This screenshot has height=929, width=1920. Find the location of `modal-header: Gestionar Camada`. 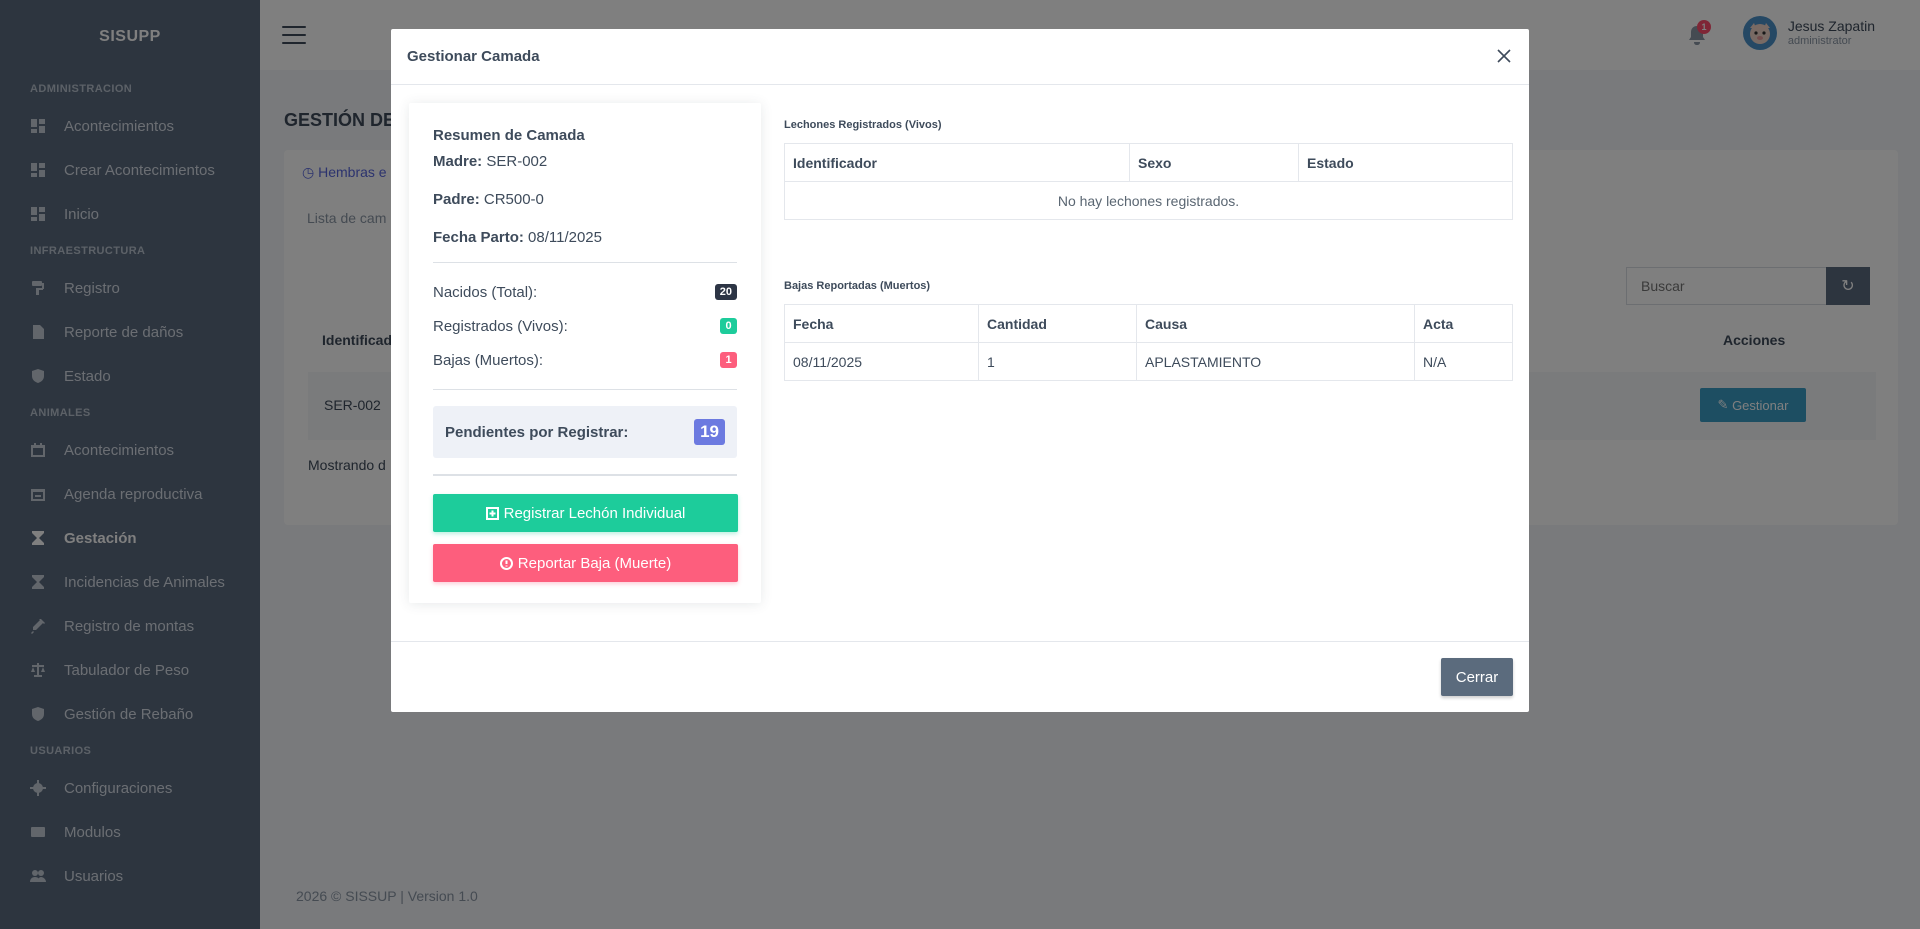

modal-header: Gestionar Camada is located at coordinates (960, 57).